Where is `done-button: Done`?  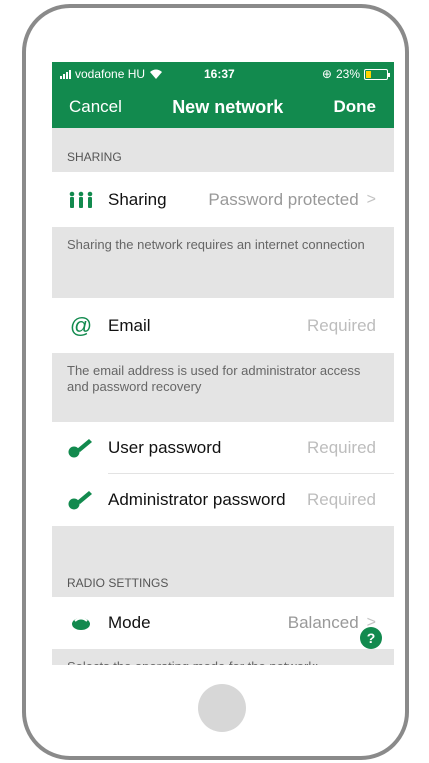 done-button: Done is located at coordinates (354, 107).